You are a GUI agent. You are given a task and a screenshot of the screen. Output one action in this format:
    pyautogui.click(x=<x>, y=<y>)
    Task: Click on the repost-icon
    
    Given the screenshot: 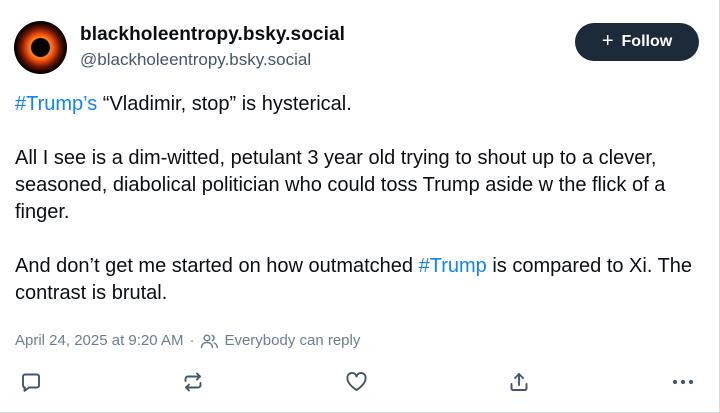 What is the action you would take?
    pyautogui.click(x=193, y=382)
    